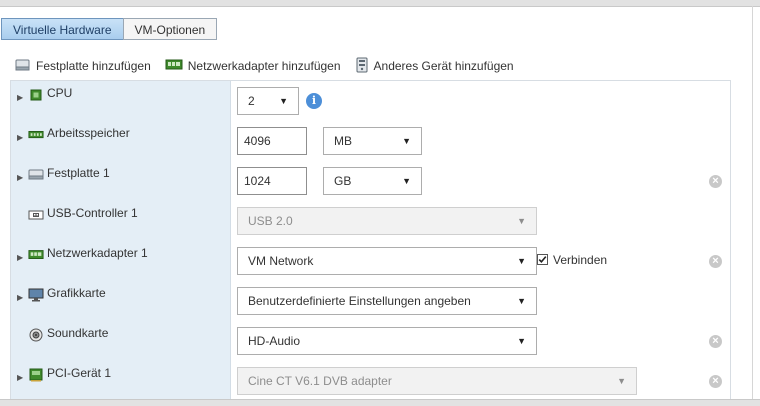 The image size is (760, 406). I want to click on device-row-cpu: ▶ CPU 2 ▼ i, so click(370, 101).